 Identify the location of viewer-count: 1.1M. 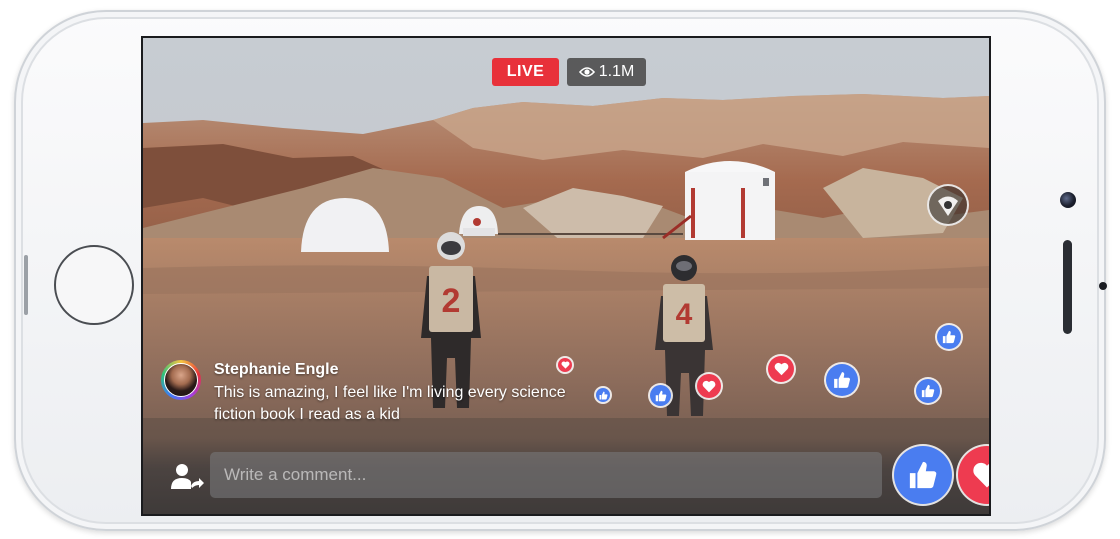
(616, 71).